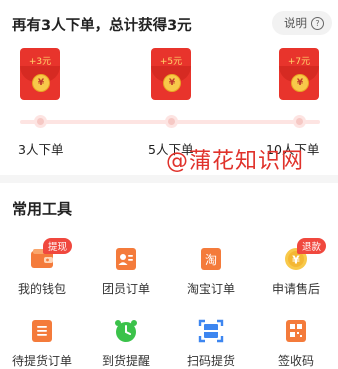  I want to click on taobao-order-icon: 淘, so click(211, 259).